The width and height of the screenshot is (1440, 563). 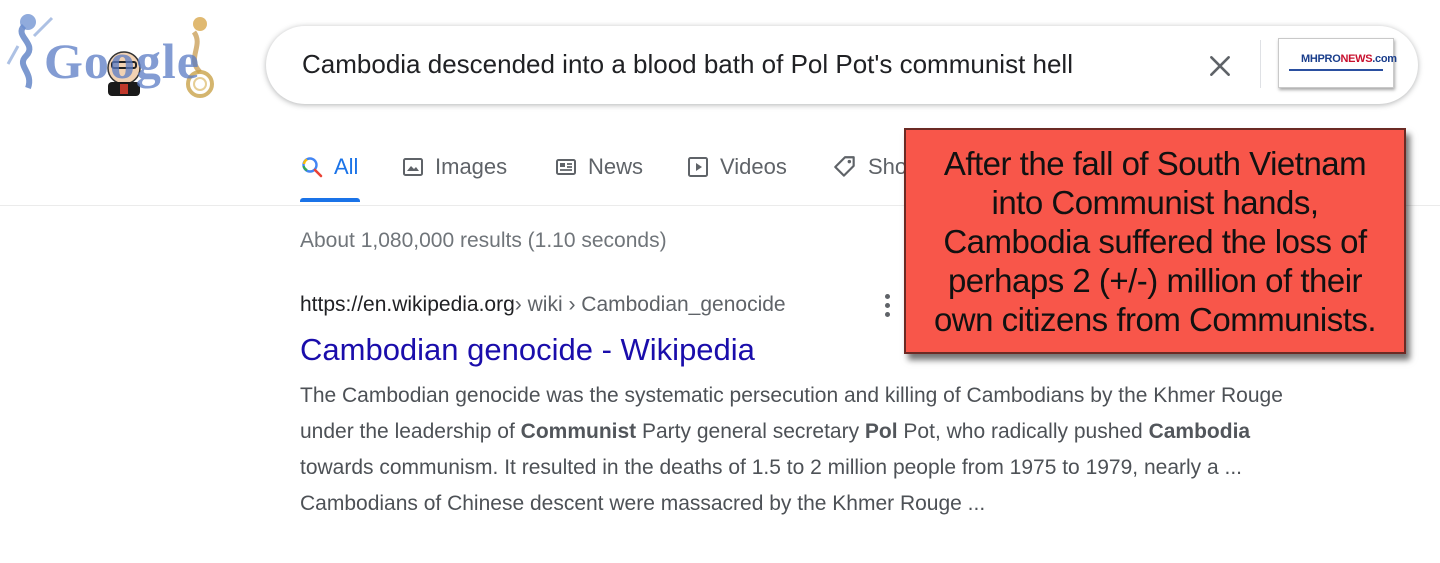 What do you see at coordinates (1155, 319) in the screenshot?
I see `callout-line: own citizens from Communists.` at bounding box center [1155, 319].